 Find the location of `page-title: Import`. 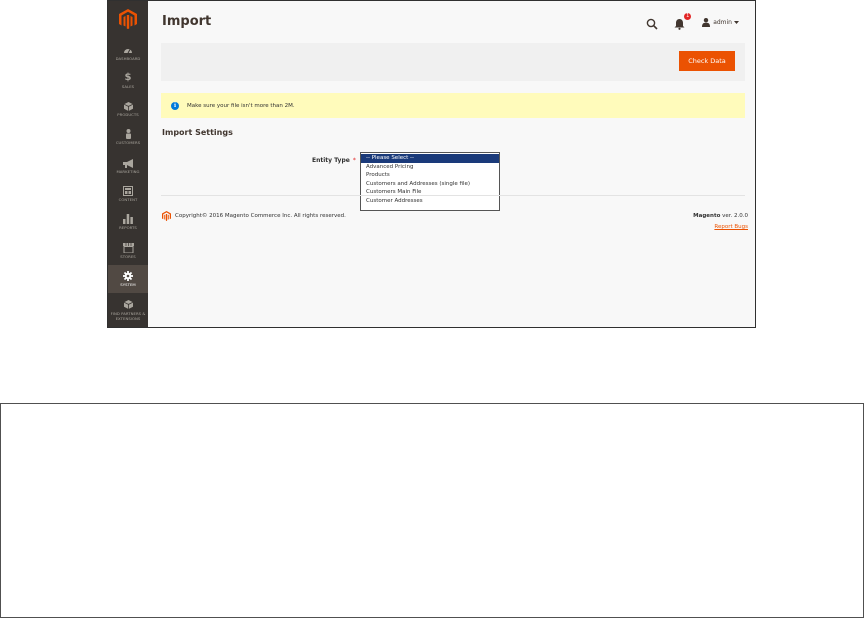

page-title: Import is located at coordinates (187, 21).